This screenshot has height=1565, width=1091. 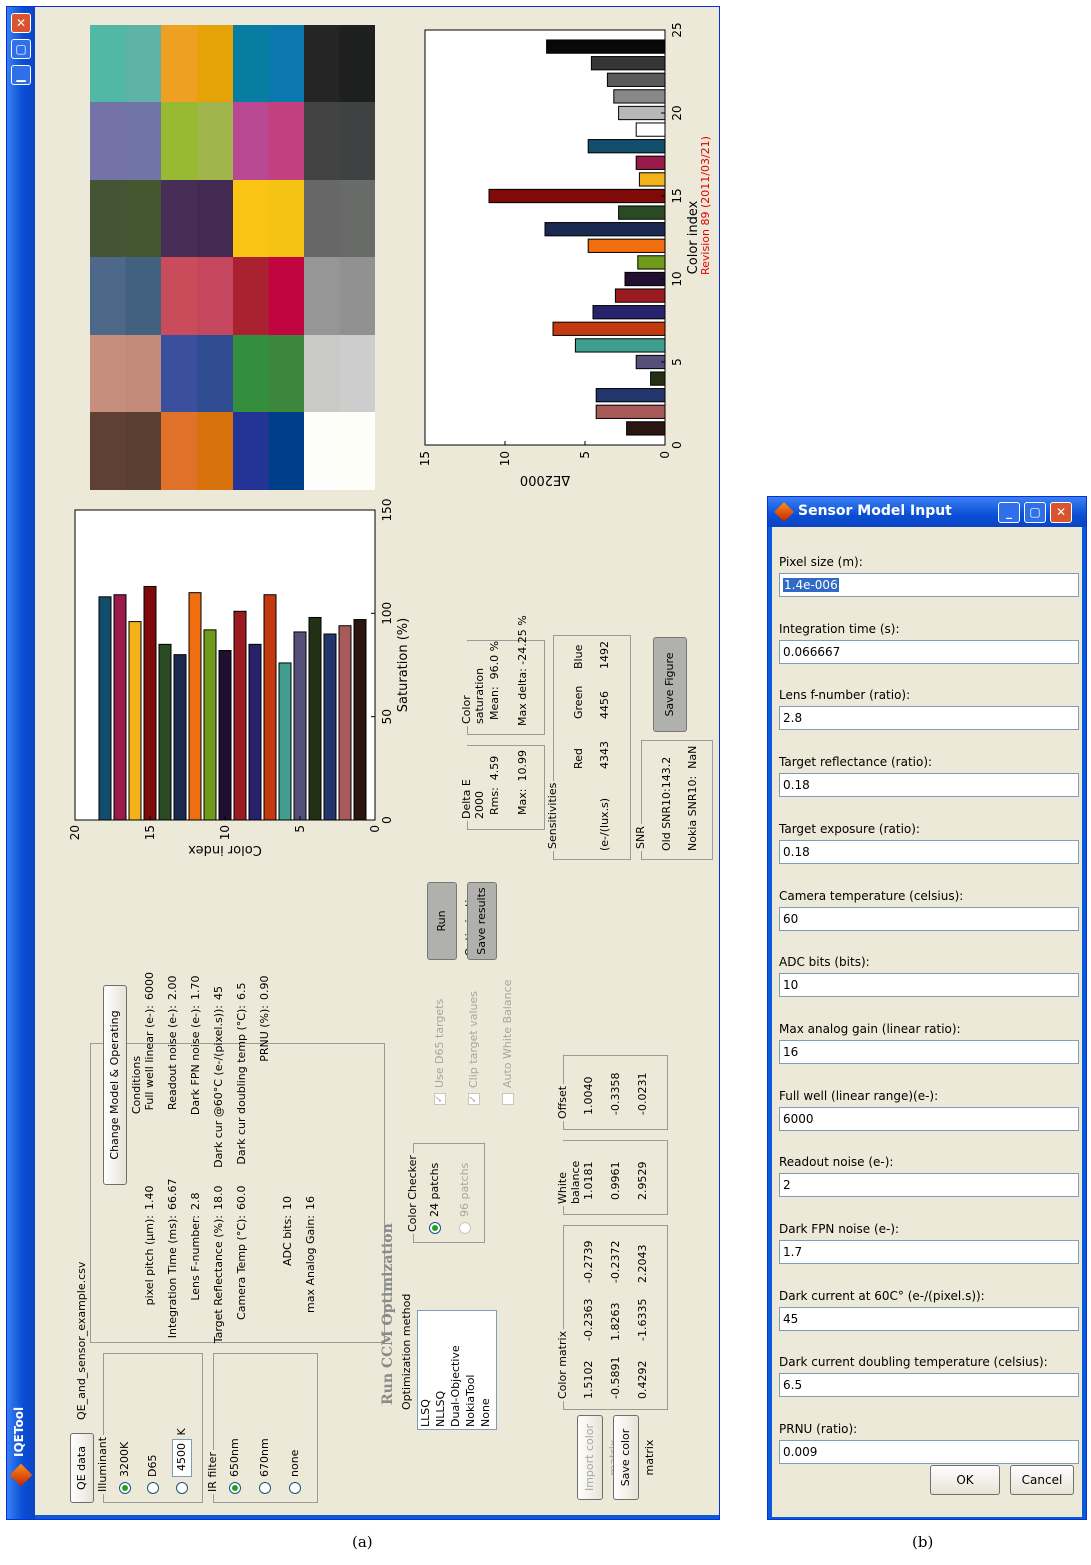 I want to click on field-label: Max analog gain (linear ratio):, so click(x=870, y=1028).